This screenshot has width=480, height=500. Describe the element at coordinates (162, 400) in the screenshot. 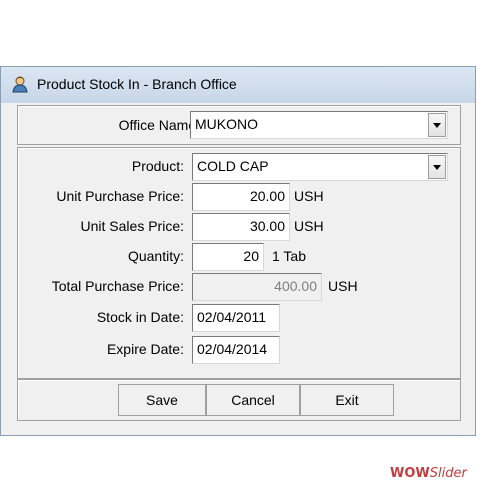

I see `save-button: Save` at that location.